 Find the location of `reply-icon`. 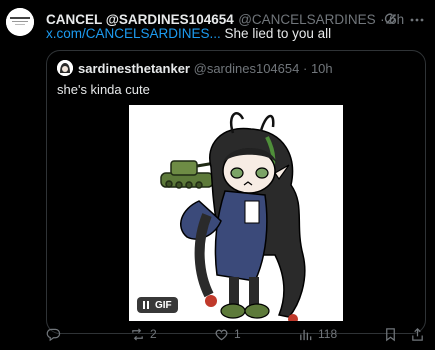

reply-icon is located at coordinates (53, 334).